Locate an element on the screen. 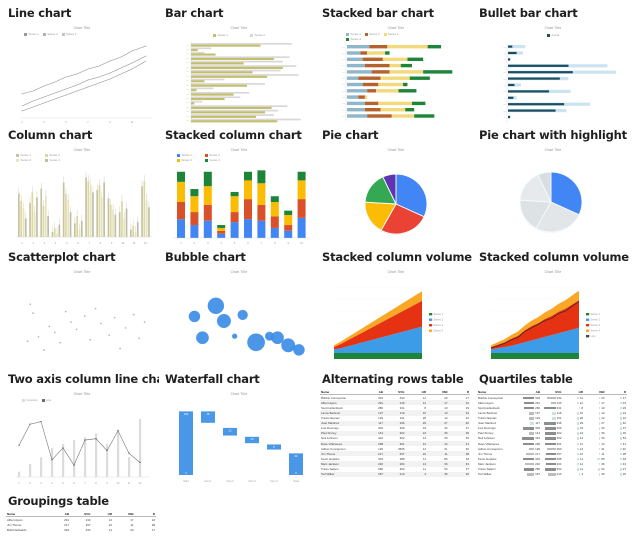  panel-pie-chart: Pie chart Chart Title is located at coordinates (398, 189).